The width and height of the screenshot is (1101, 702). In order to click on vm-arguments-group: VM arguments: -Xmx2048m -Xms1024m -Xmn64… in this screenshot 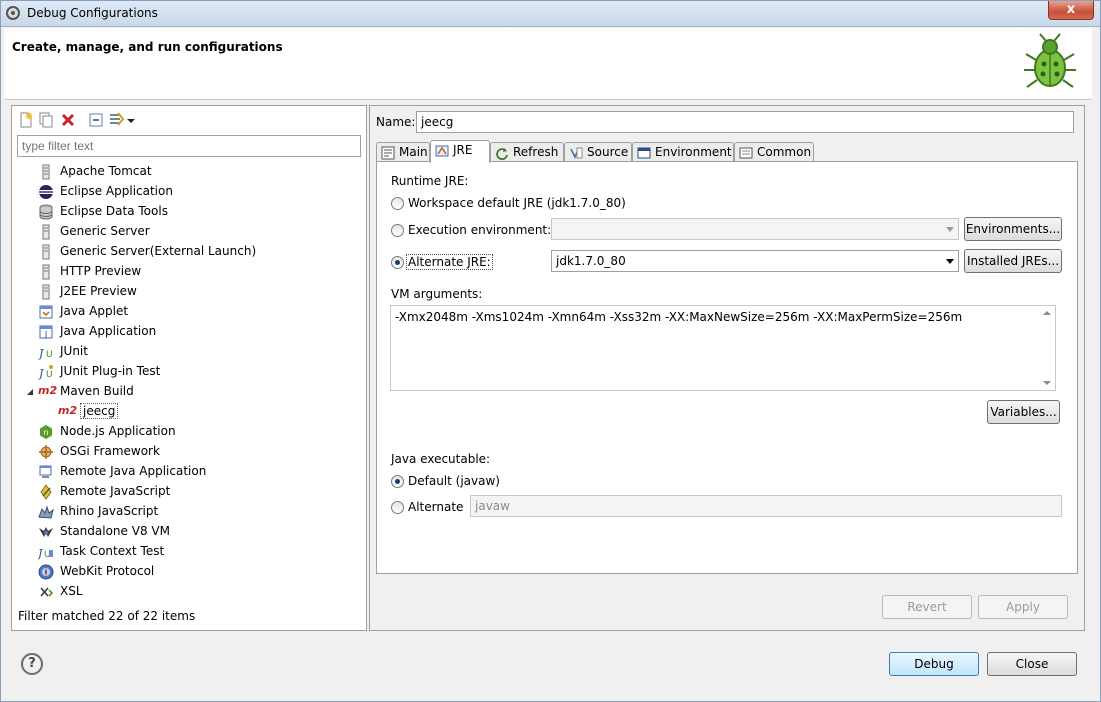, I will do `click(727, 359)`.